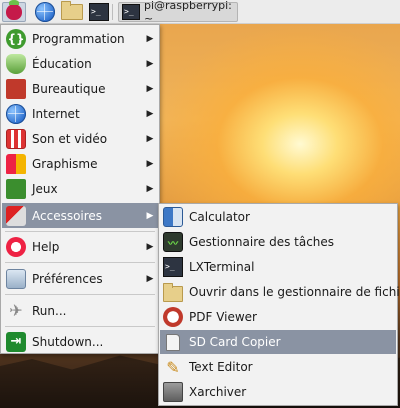 This screenshot has height=408, width=400. I want to click on submenu-item-label: Ouvrir dans le gestionnaire de fichiers, so click(294, 292).